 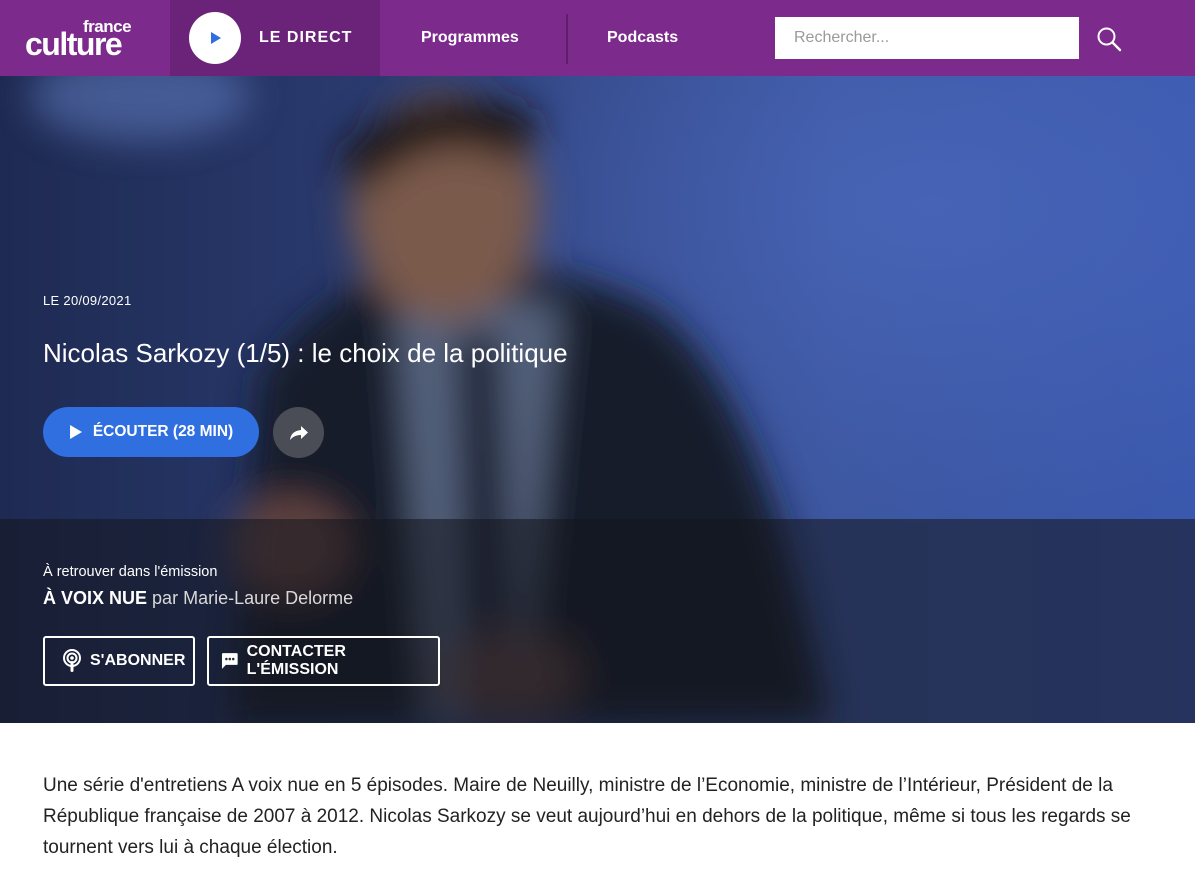 I want to click on subscribe-button: S'ABONNER, so click(x=119, y=661).